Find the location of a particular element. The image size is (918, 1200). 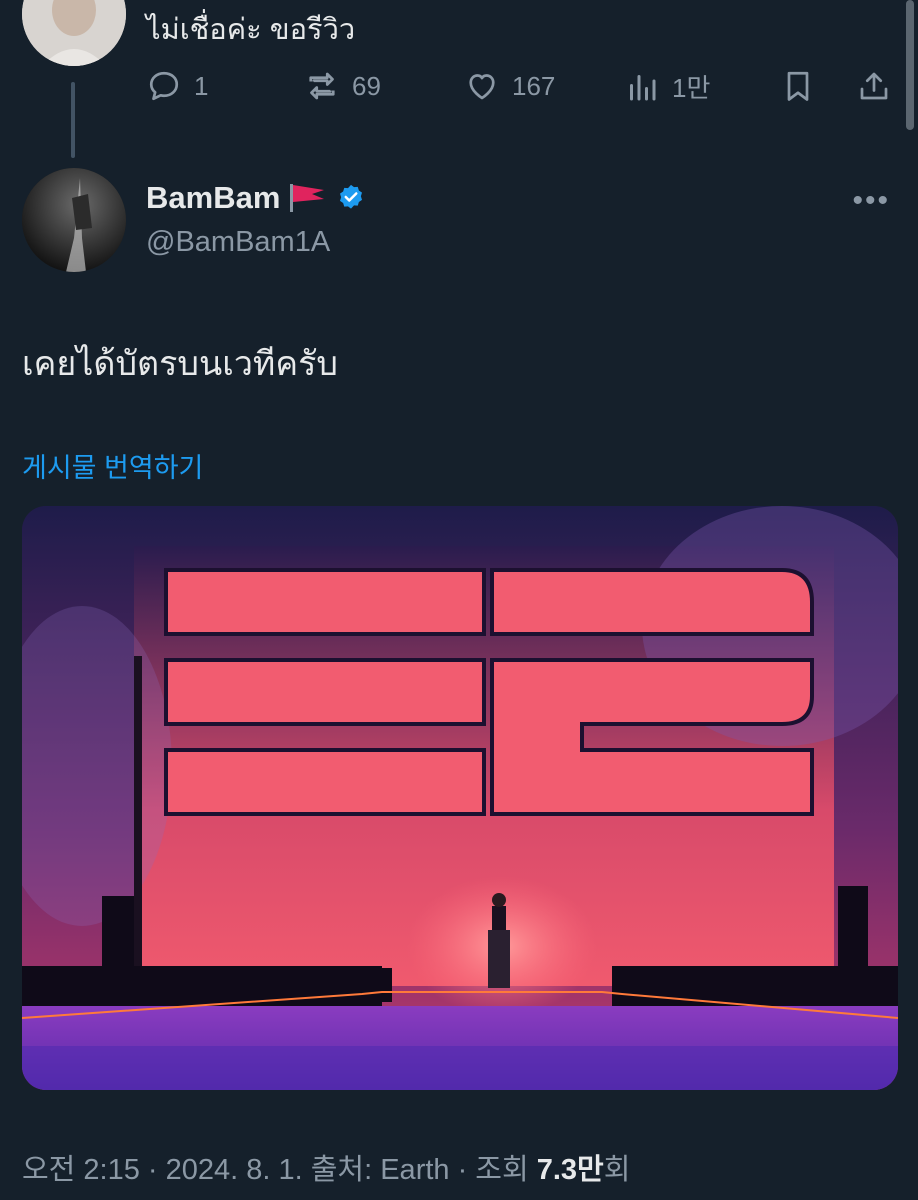

views-button: 1만 is located at coordinates (667, 86).